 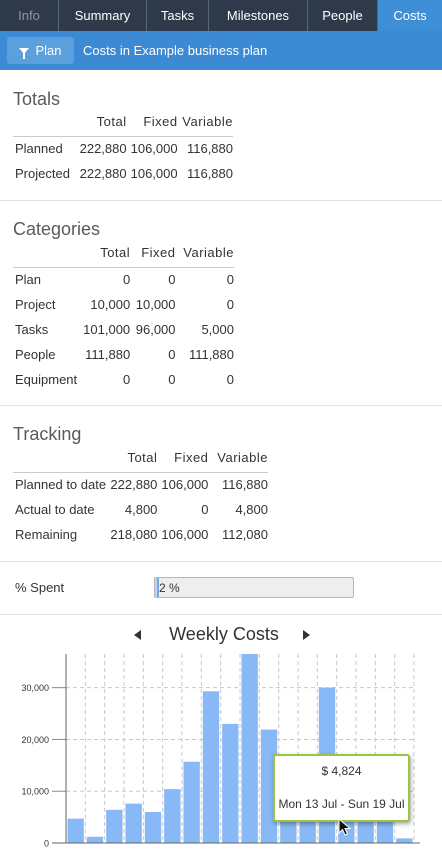 What do you see at coordinates (35, 688) in the screenshot?
I see `y-tick-label: 30,000` at bounding box center [35, 688].